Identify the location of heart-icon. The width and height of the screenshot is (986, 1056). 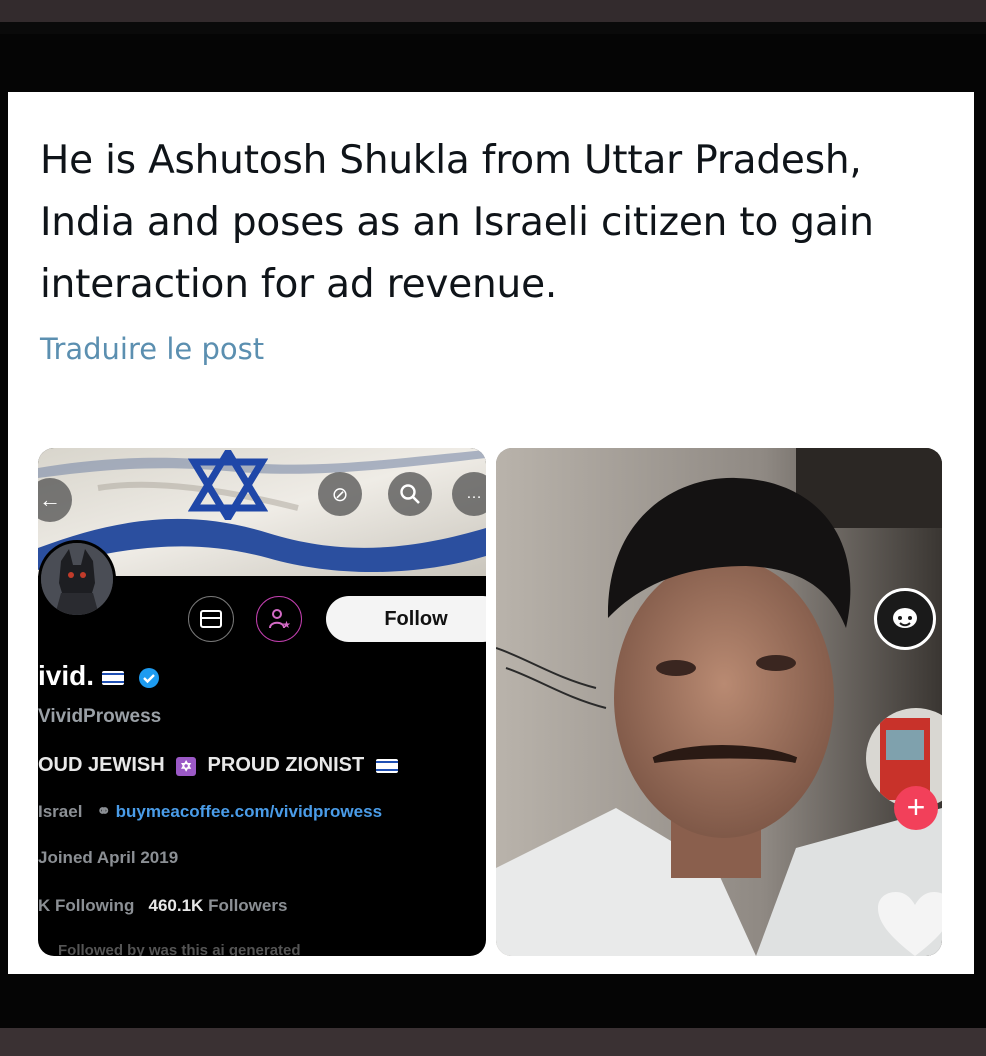
(909, 923).